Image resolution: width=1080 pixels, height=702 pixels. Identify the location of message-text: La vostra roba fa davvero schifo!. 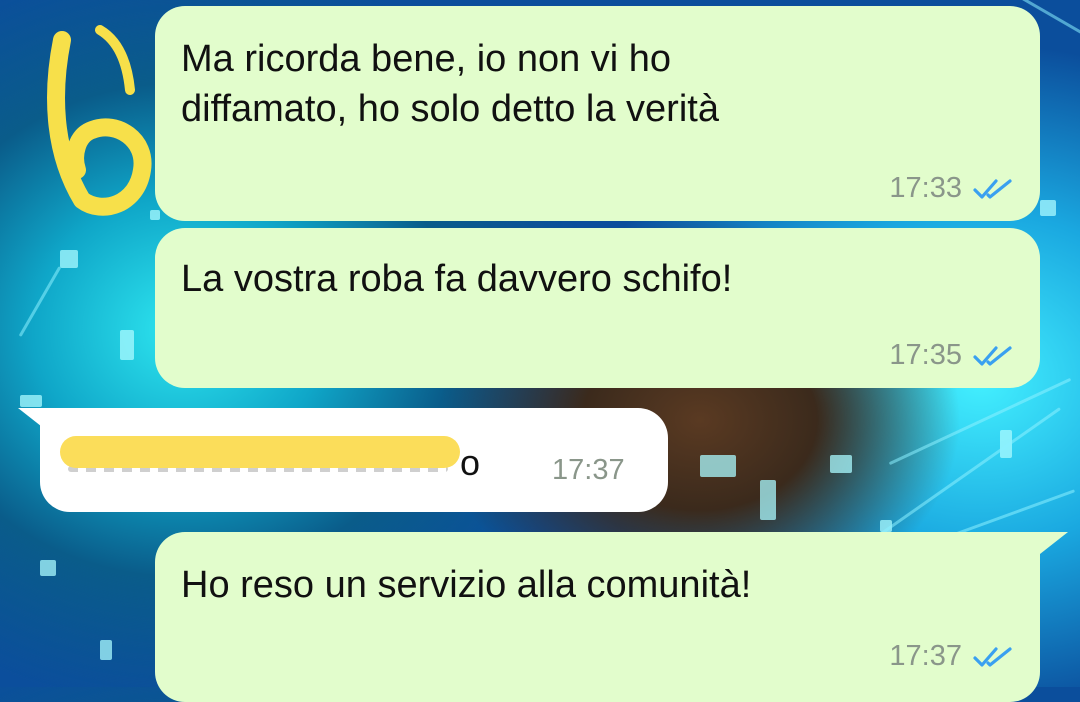
(457, 279).